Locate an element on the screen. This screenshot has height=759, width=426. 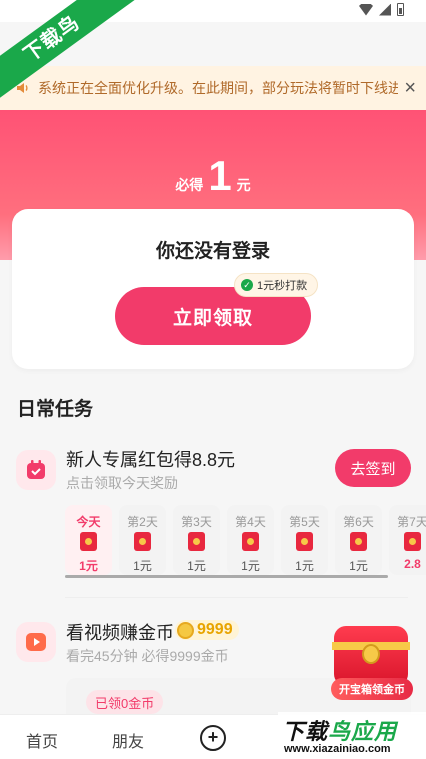
day-card: 第4天 1元 is located at coordinates (250, 540).